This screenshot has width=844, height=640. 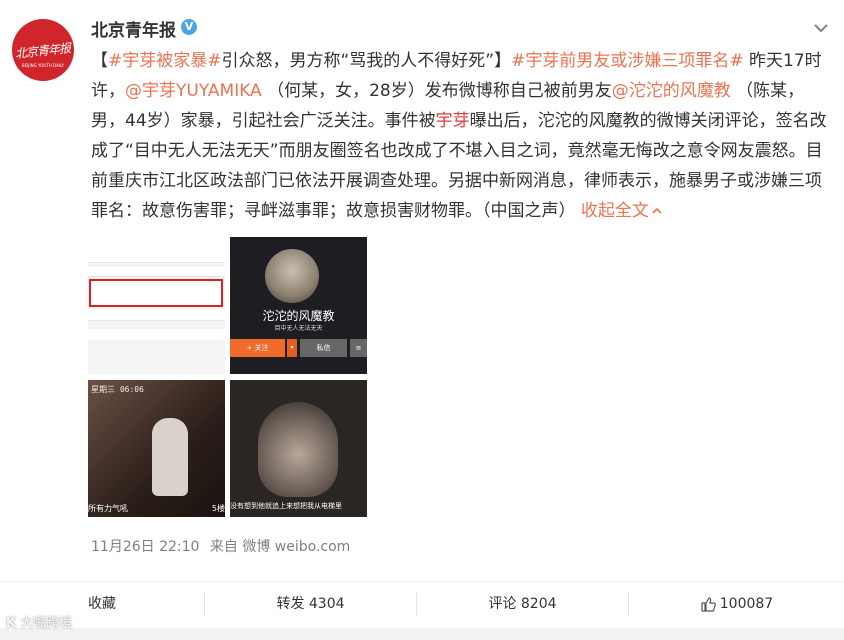 I want to click on image-caption: 所有力气吼, so click(x=108, y=508).